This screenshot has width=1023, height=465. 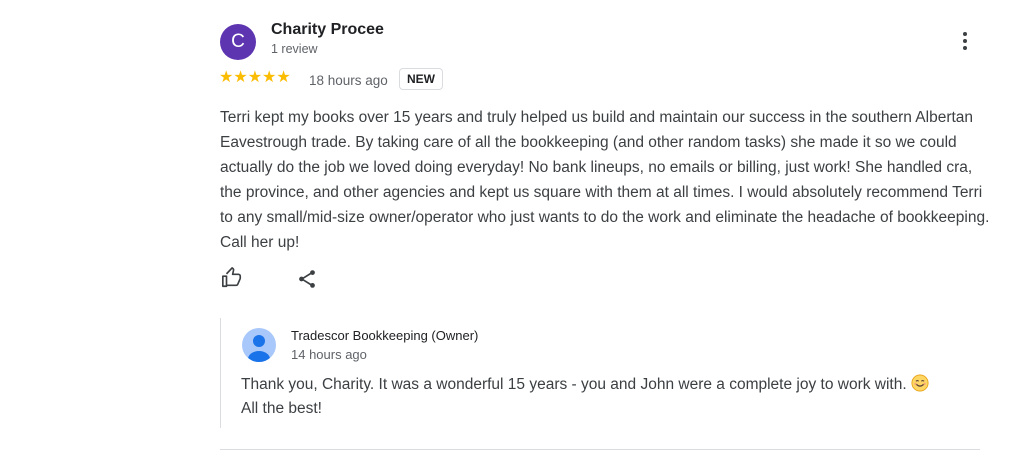 What do you see at coordinates (281, 408) in the screenshot?
I see `owner-reply-text-closing: All the best!` at bounding box center [281, 408].